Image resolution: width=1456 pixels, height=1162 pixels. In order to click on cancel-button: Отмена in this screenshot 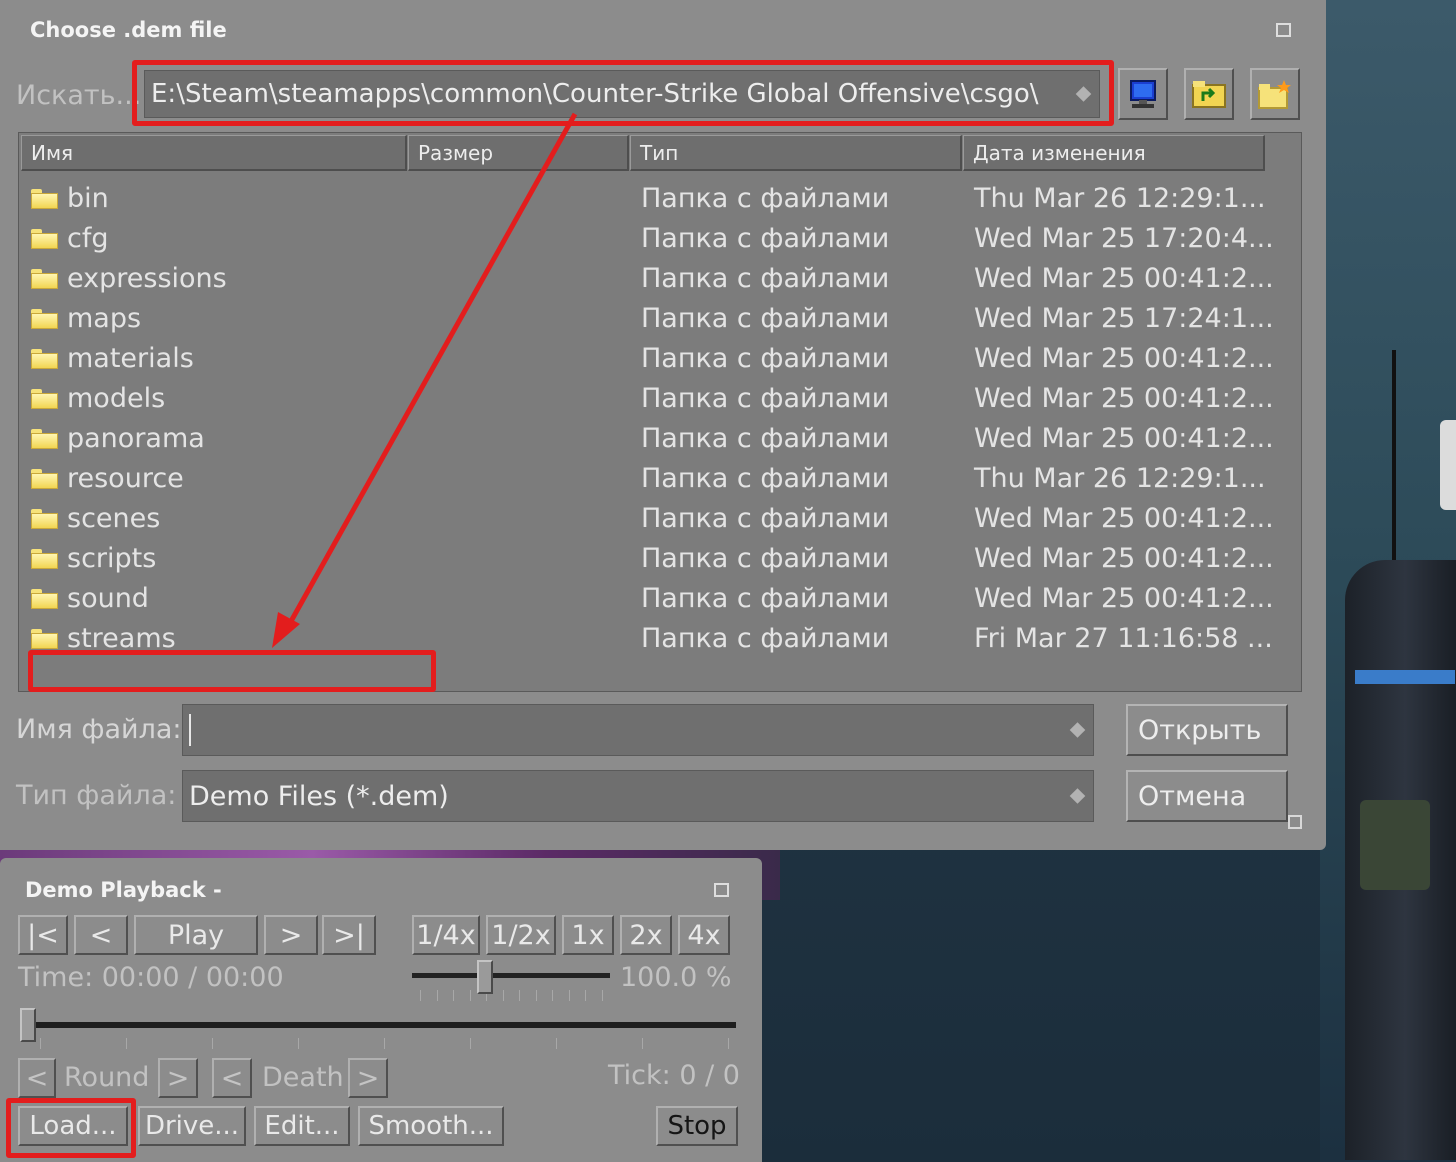, I will do `click(1207, 796)`.